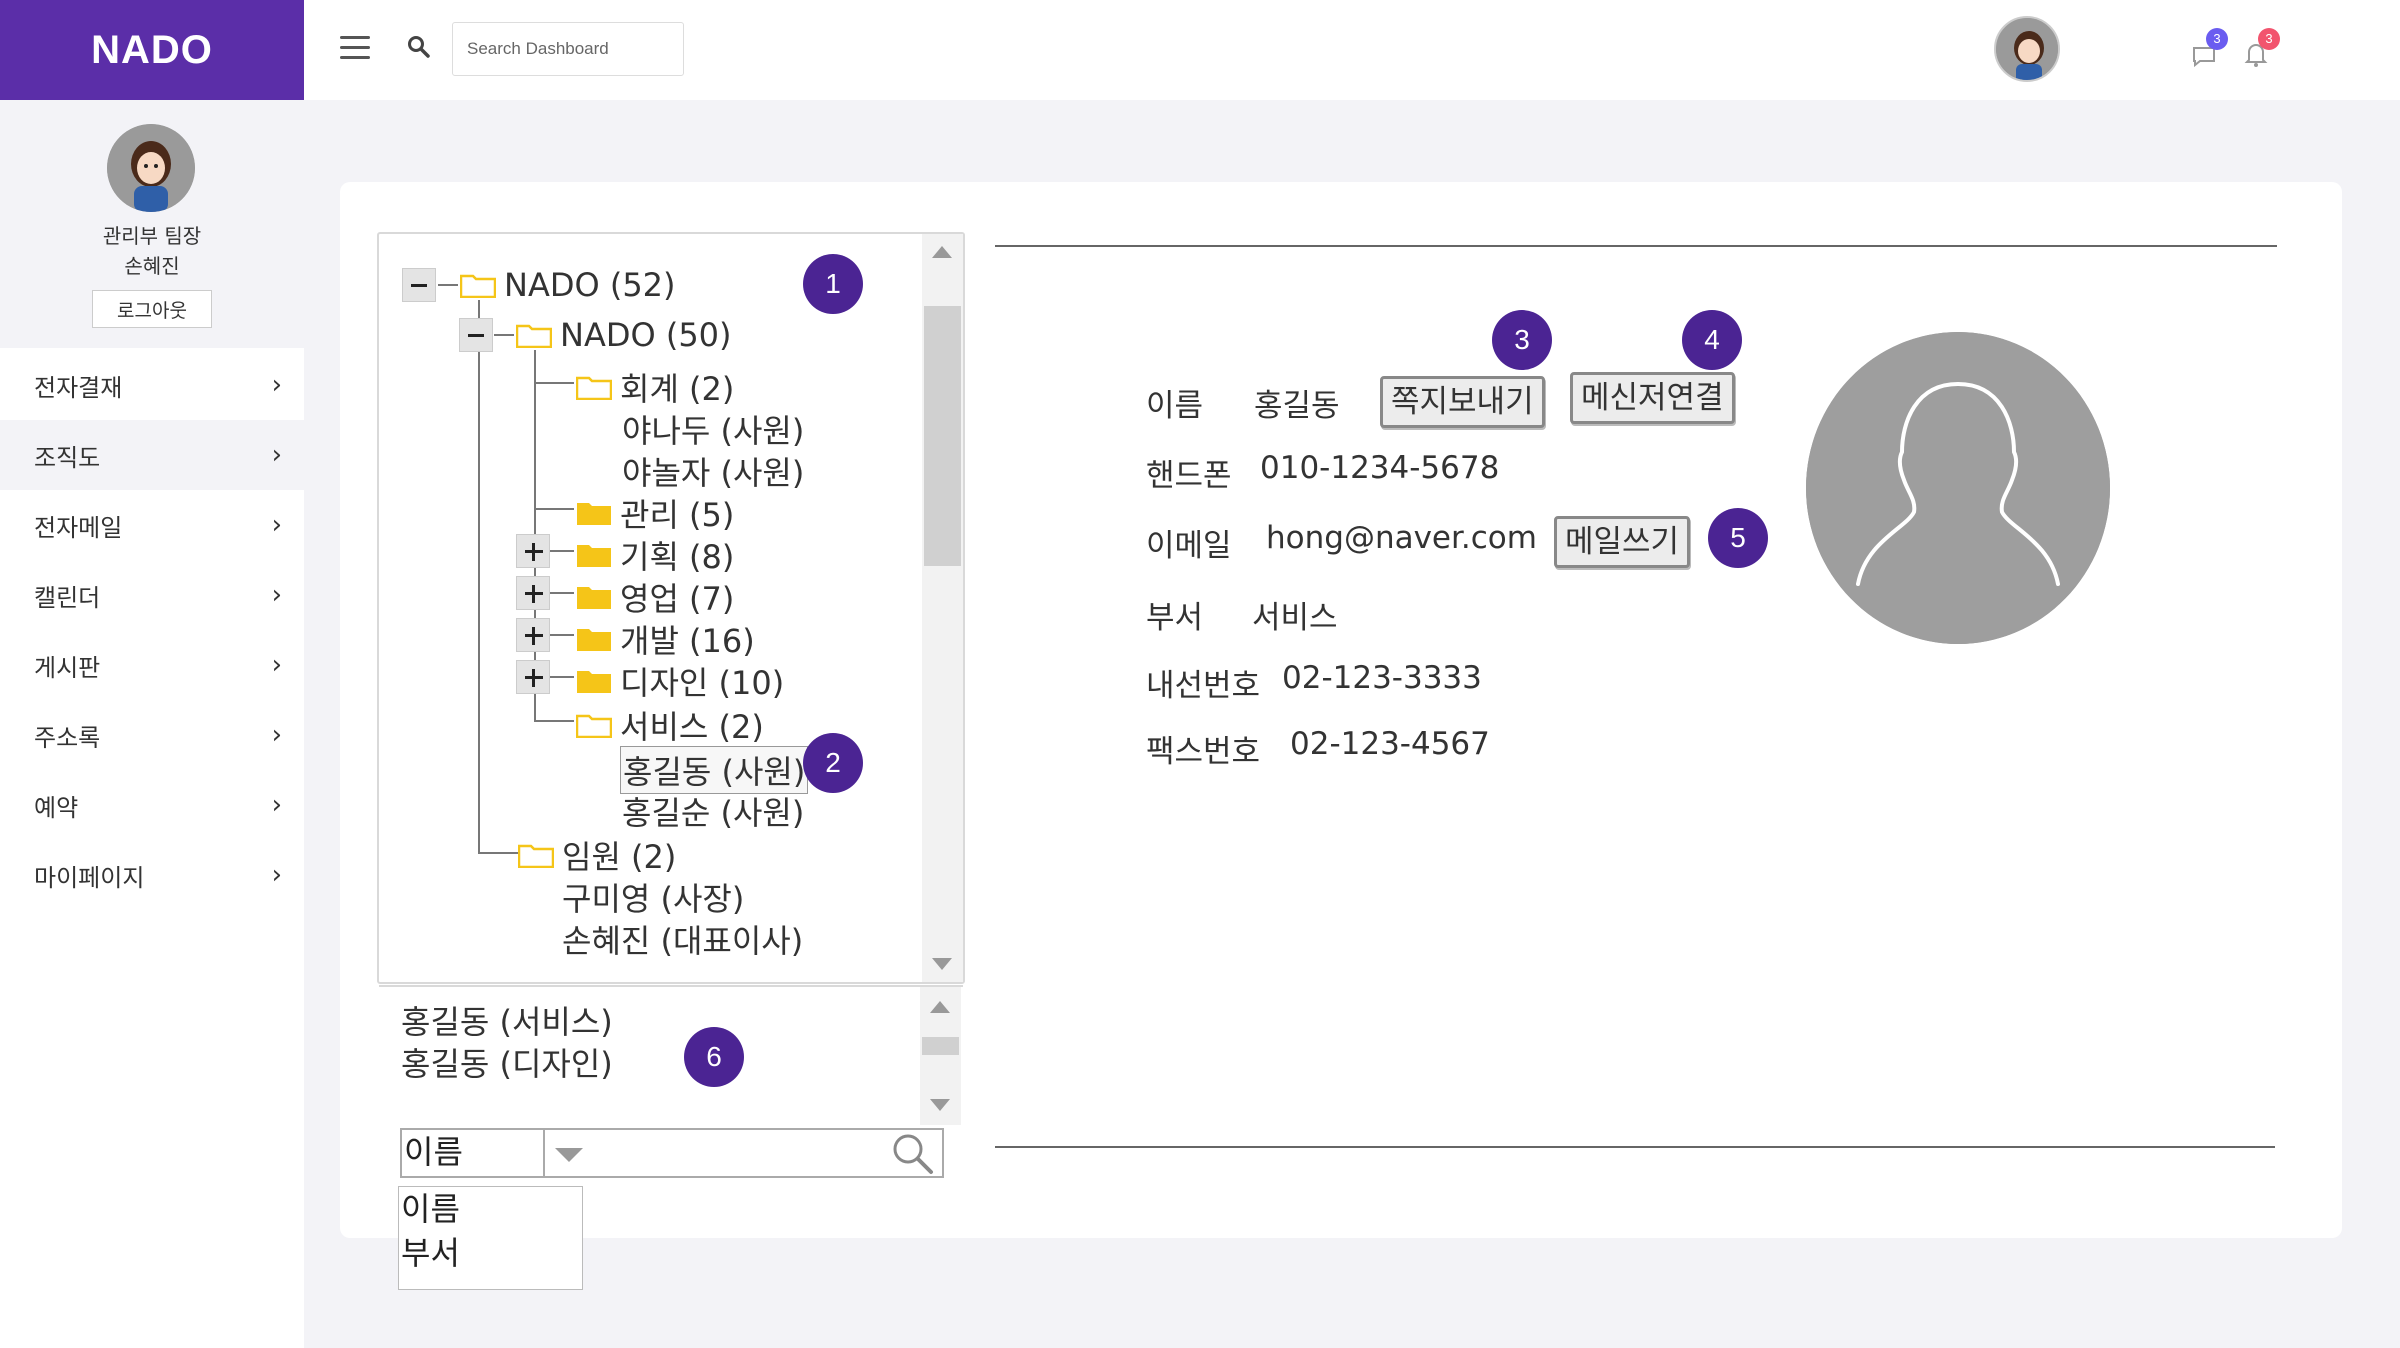 The image size is (2400, 1348). I want to click on email-label: 이메일, so click(1189, 546).